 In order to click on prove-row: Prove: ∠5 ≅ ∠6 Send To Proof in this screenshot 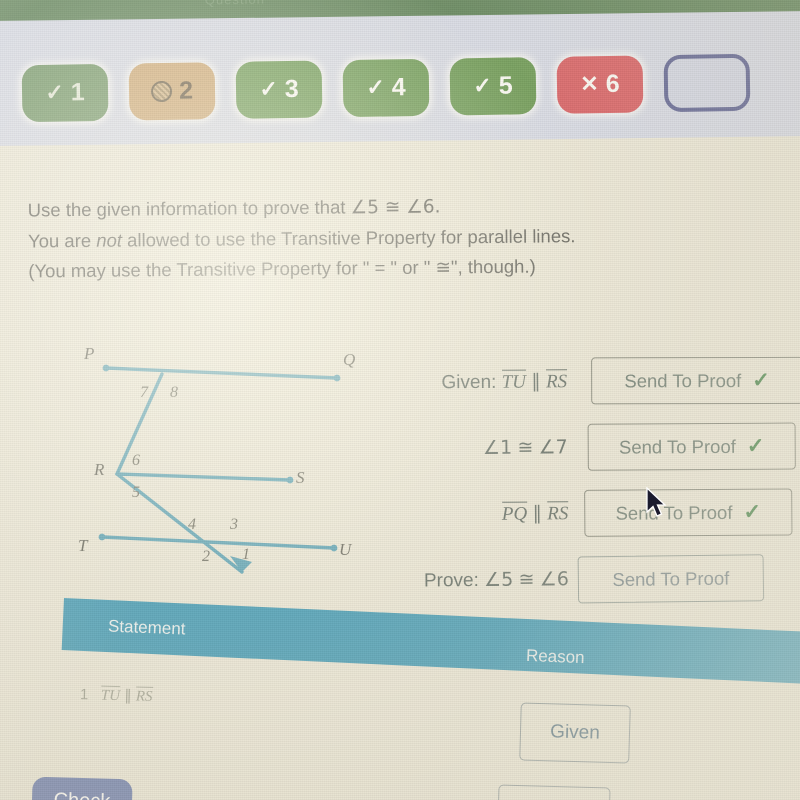, I will do `click(591, 579)`.